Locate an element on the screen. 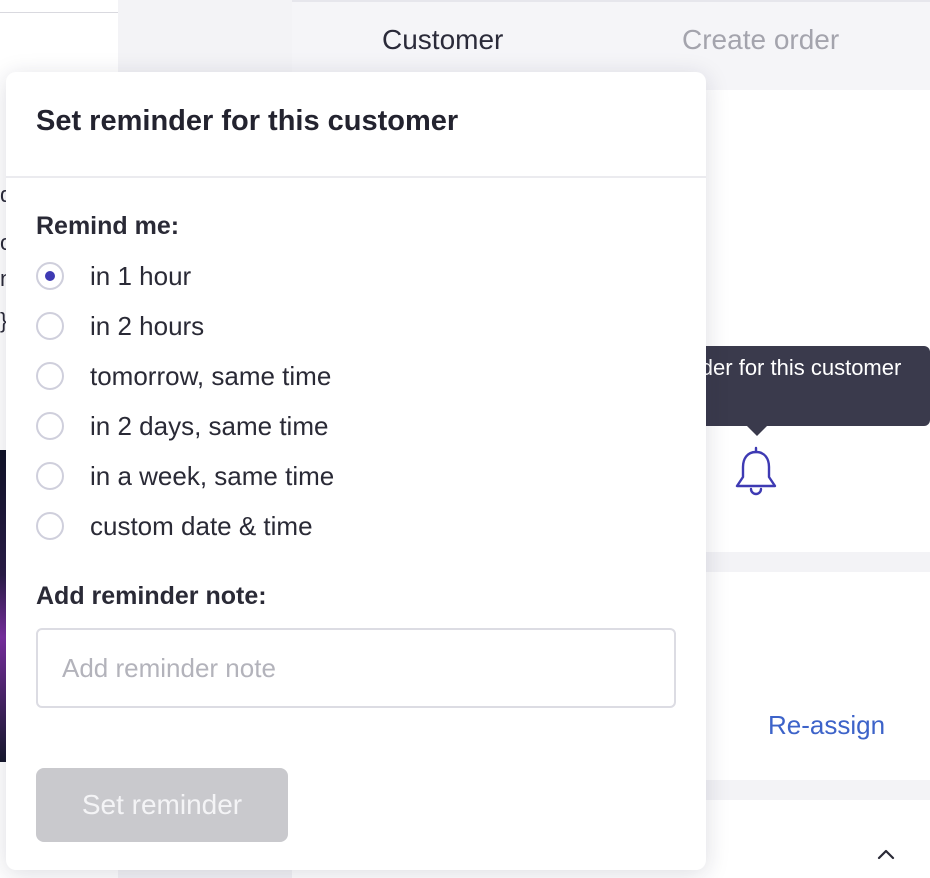 This screenshot has width=930, height=878. reassign-link: Re-assign is located at coordinates (826, 725).